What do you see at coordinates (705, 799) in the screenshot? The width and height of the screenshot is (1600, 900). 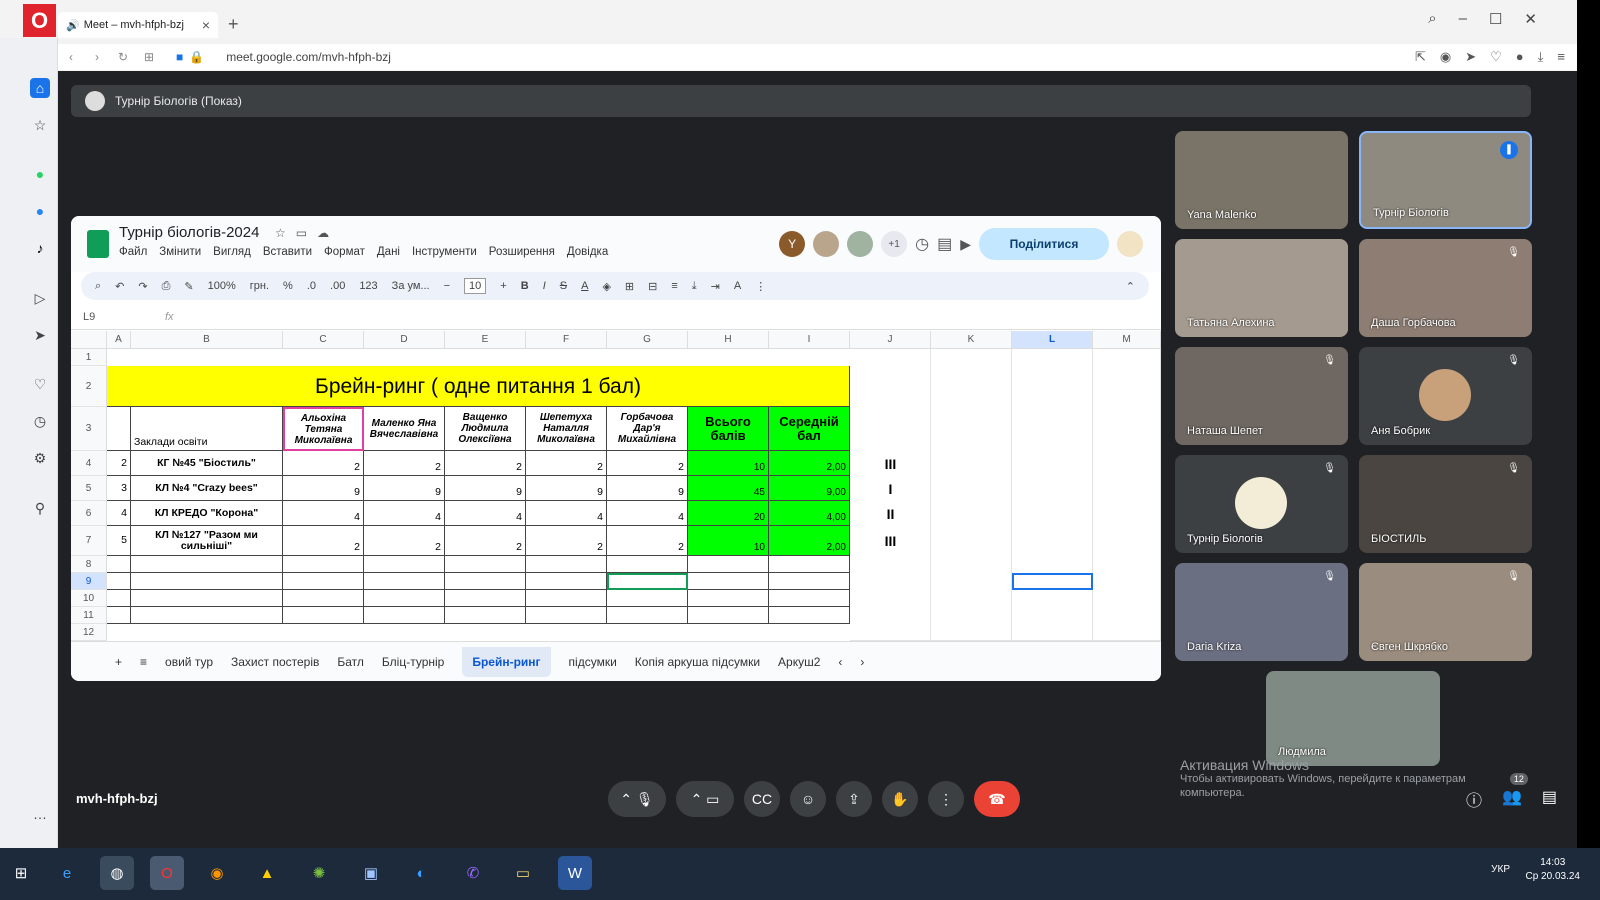 I see `camera-button: ⌃ ▭` at bounding box center [705, 799].